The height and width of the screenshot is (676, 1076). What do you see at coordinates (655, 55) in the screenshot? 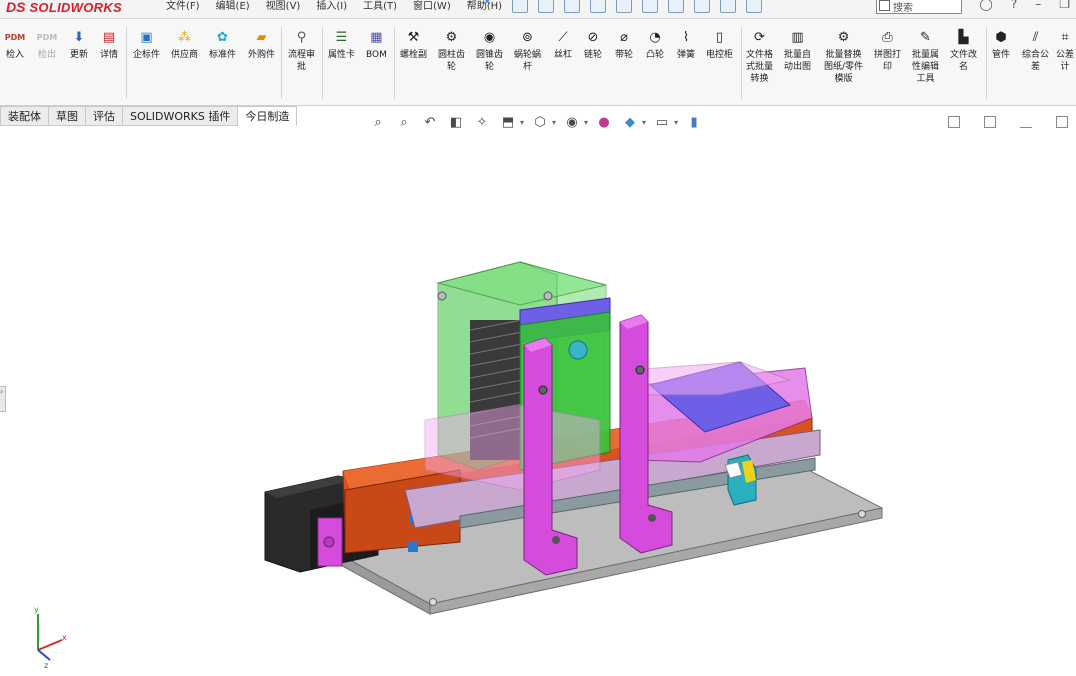
I see `ribbon-label: 凸轮` at bounding box center [655, 55].